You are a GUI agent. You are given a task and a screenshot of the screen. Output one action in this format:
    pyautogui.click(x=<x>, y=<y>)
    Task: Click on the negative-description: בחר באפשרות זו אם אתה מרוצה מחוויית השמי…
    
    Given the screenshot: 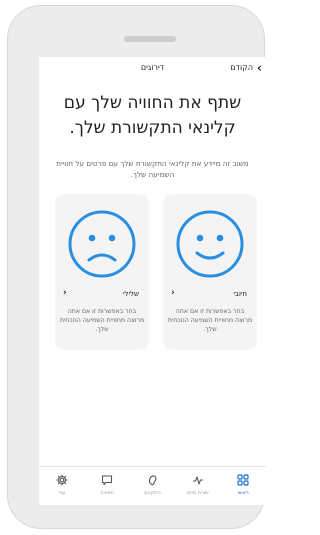 What is the action you would take?
    pyautogui.click(x=102, y=320)
    